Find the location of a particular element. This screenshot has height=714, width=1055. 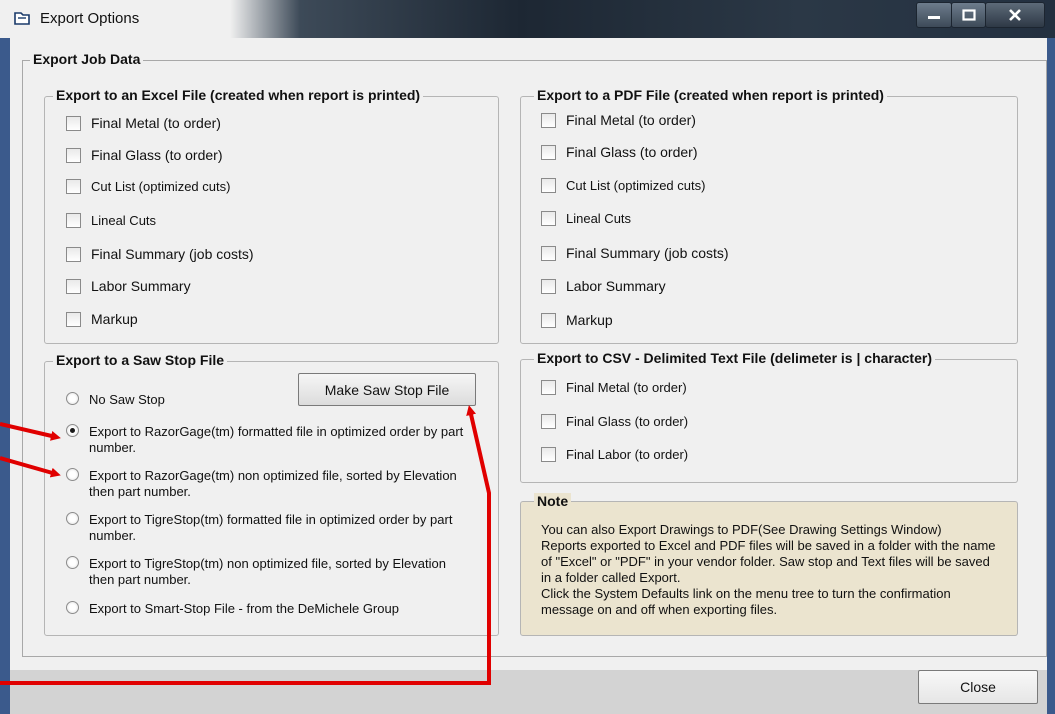

excel-checkbox-row: Final Summary (job costs) is located at coordinates (160, 254).